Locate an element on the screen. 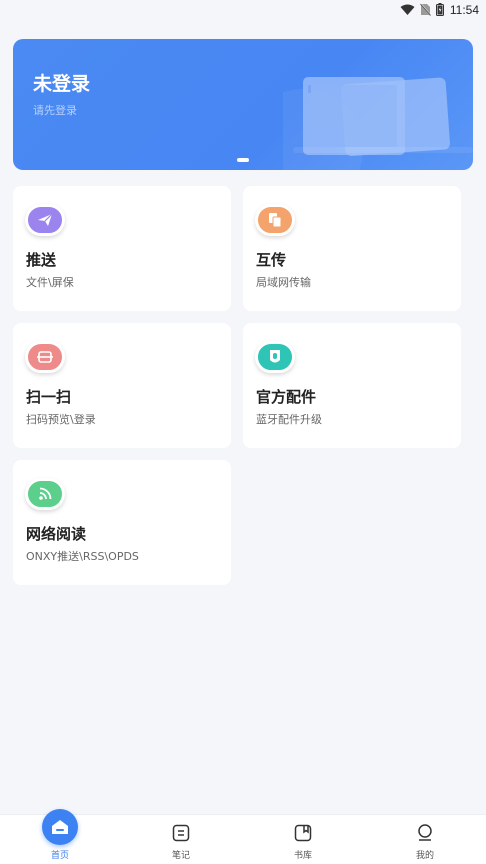 The image size is (486, 864). card-subtitle: 扫码预览\登录 is located at coordinates (61, 419).